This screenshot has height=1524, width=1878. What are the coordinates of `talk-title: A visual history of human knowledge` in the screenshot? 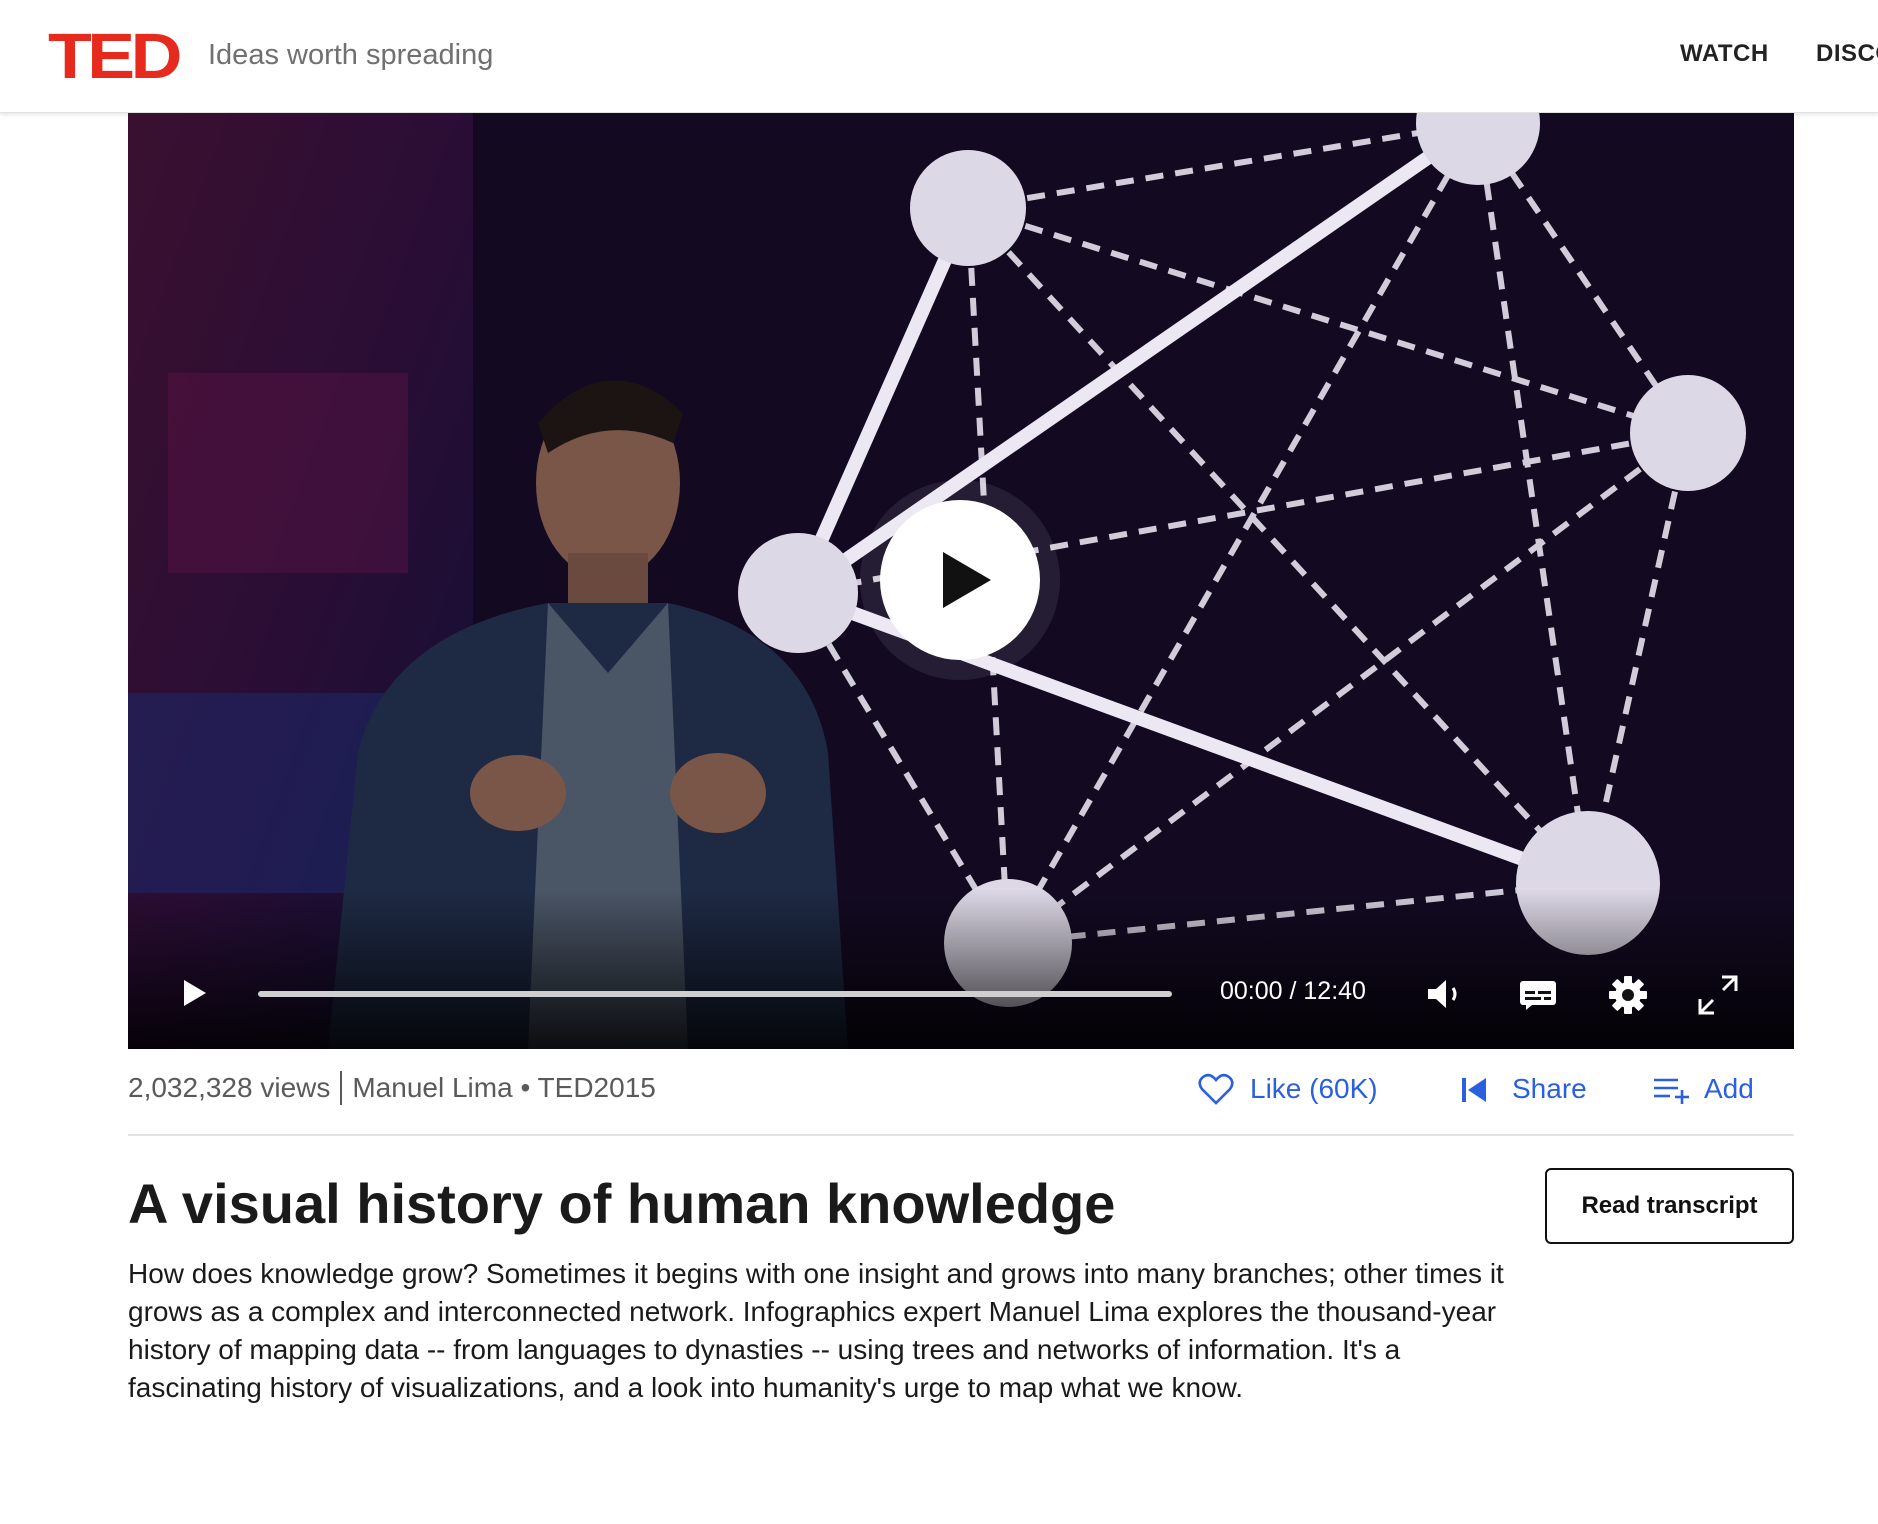 It's located at (622, 1203).